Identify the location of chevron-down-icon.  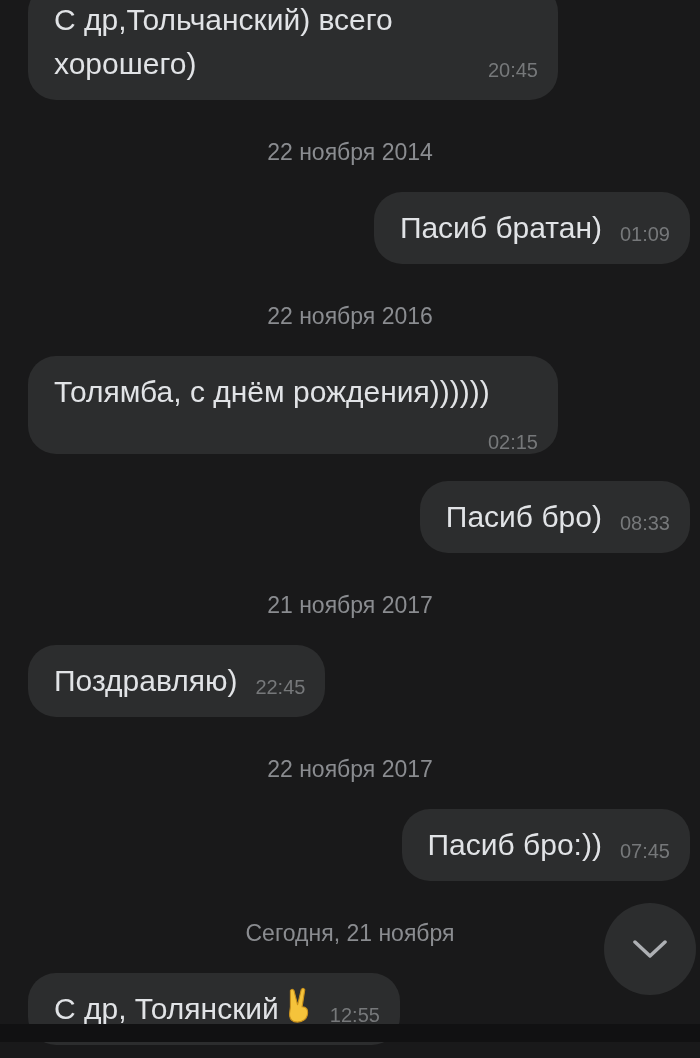
(650, 949).